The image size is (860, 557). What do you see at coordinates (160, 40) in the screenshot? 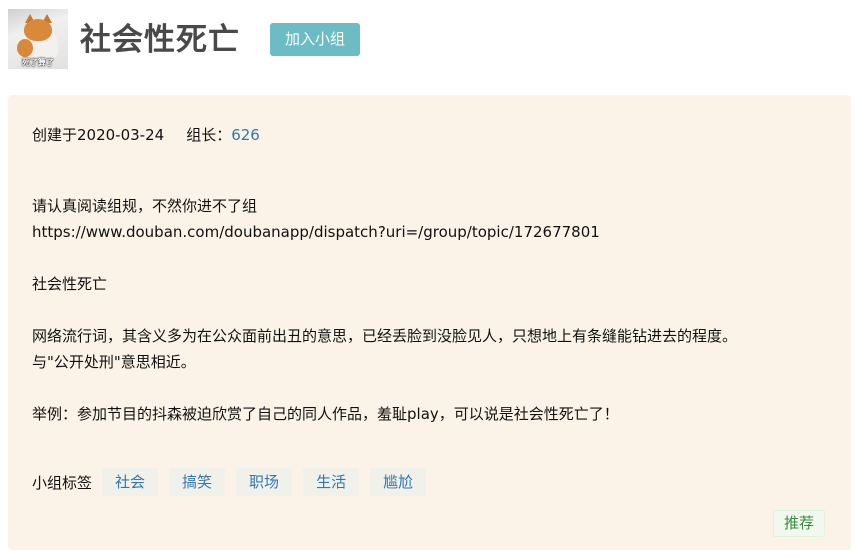
I see `group-title: 社会性死亡` at bounding box center [160, 40].